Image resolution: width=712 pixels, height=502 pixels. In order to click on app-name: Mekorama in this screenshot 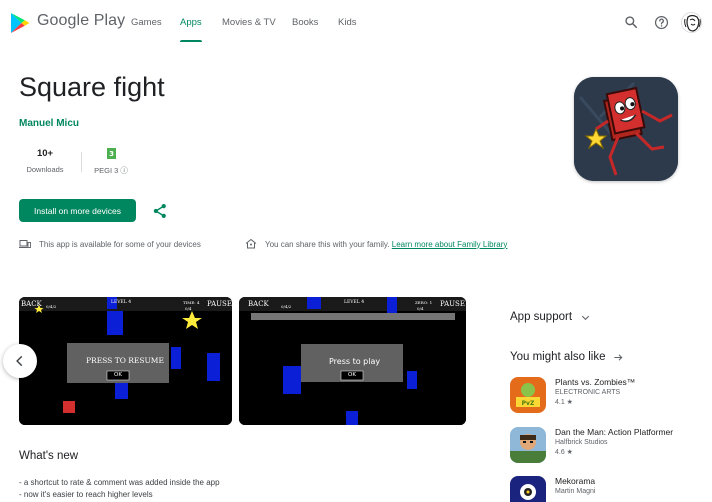, I will do `click(575, 481)`.